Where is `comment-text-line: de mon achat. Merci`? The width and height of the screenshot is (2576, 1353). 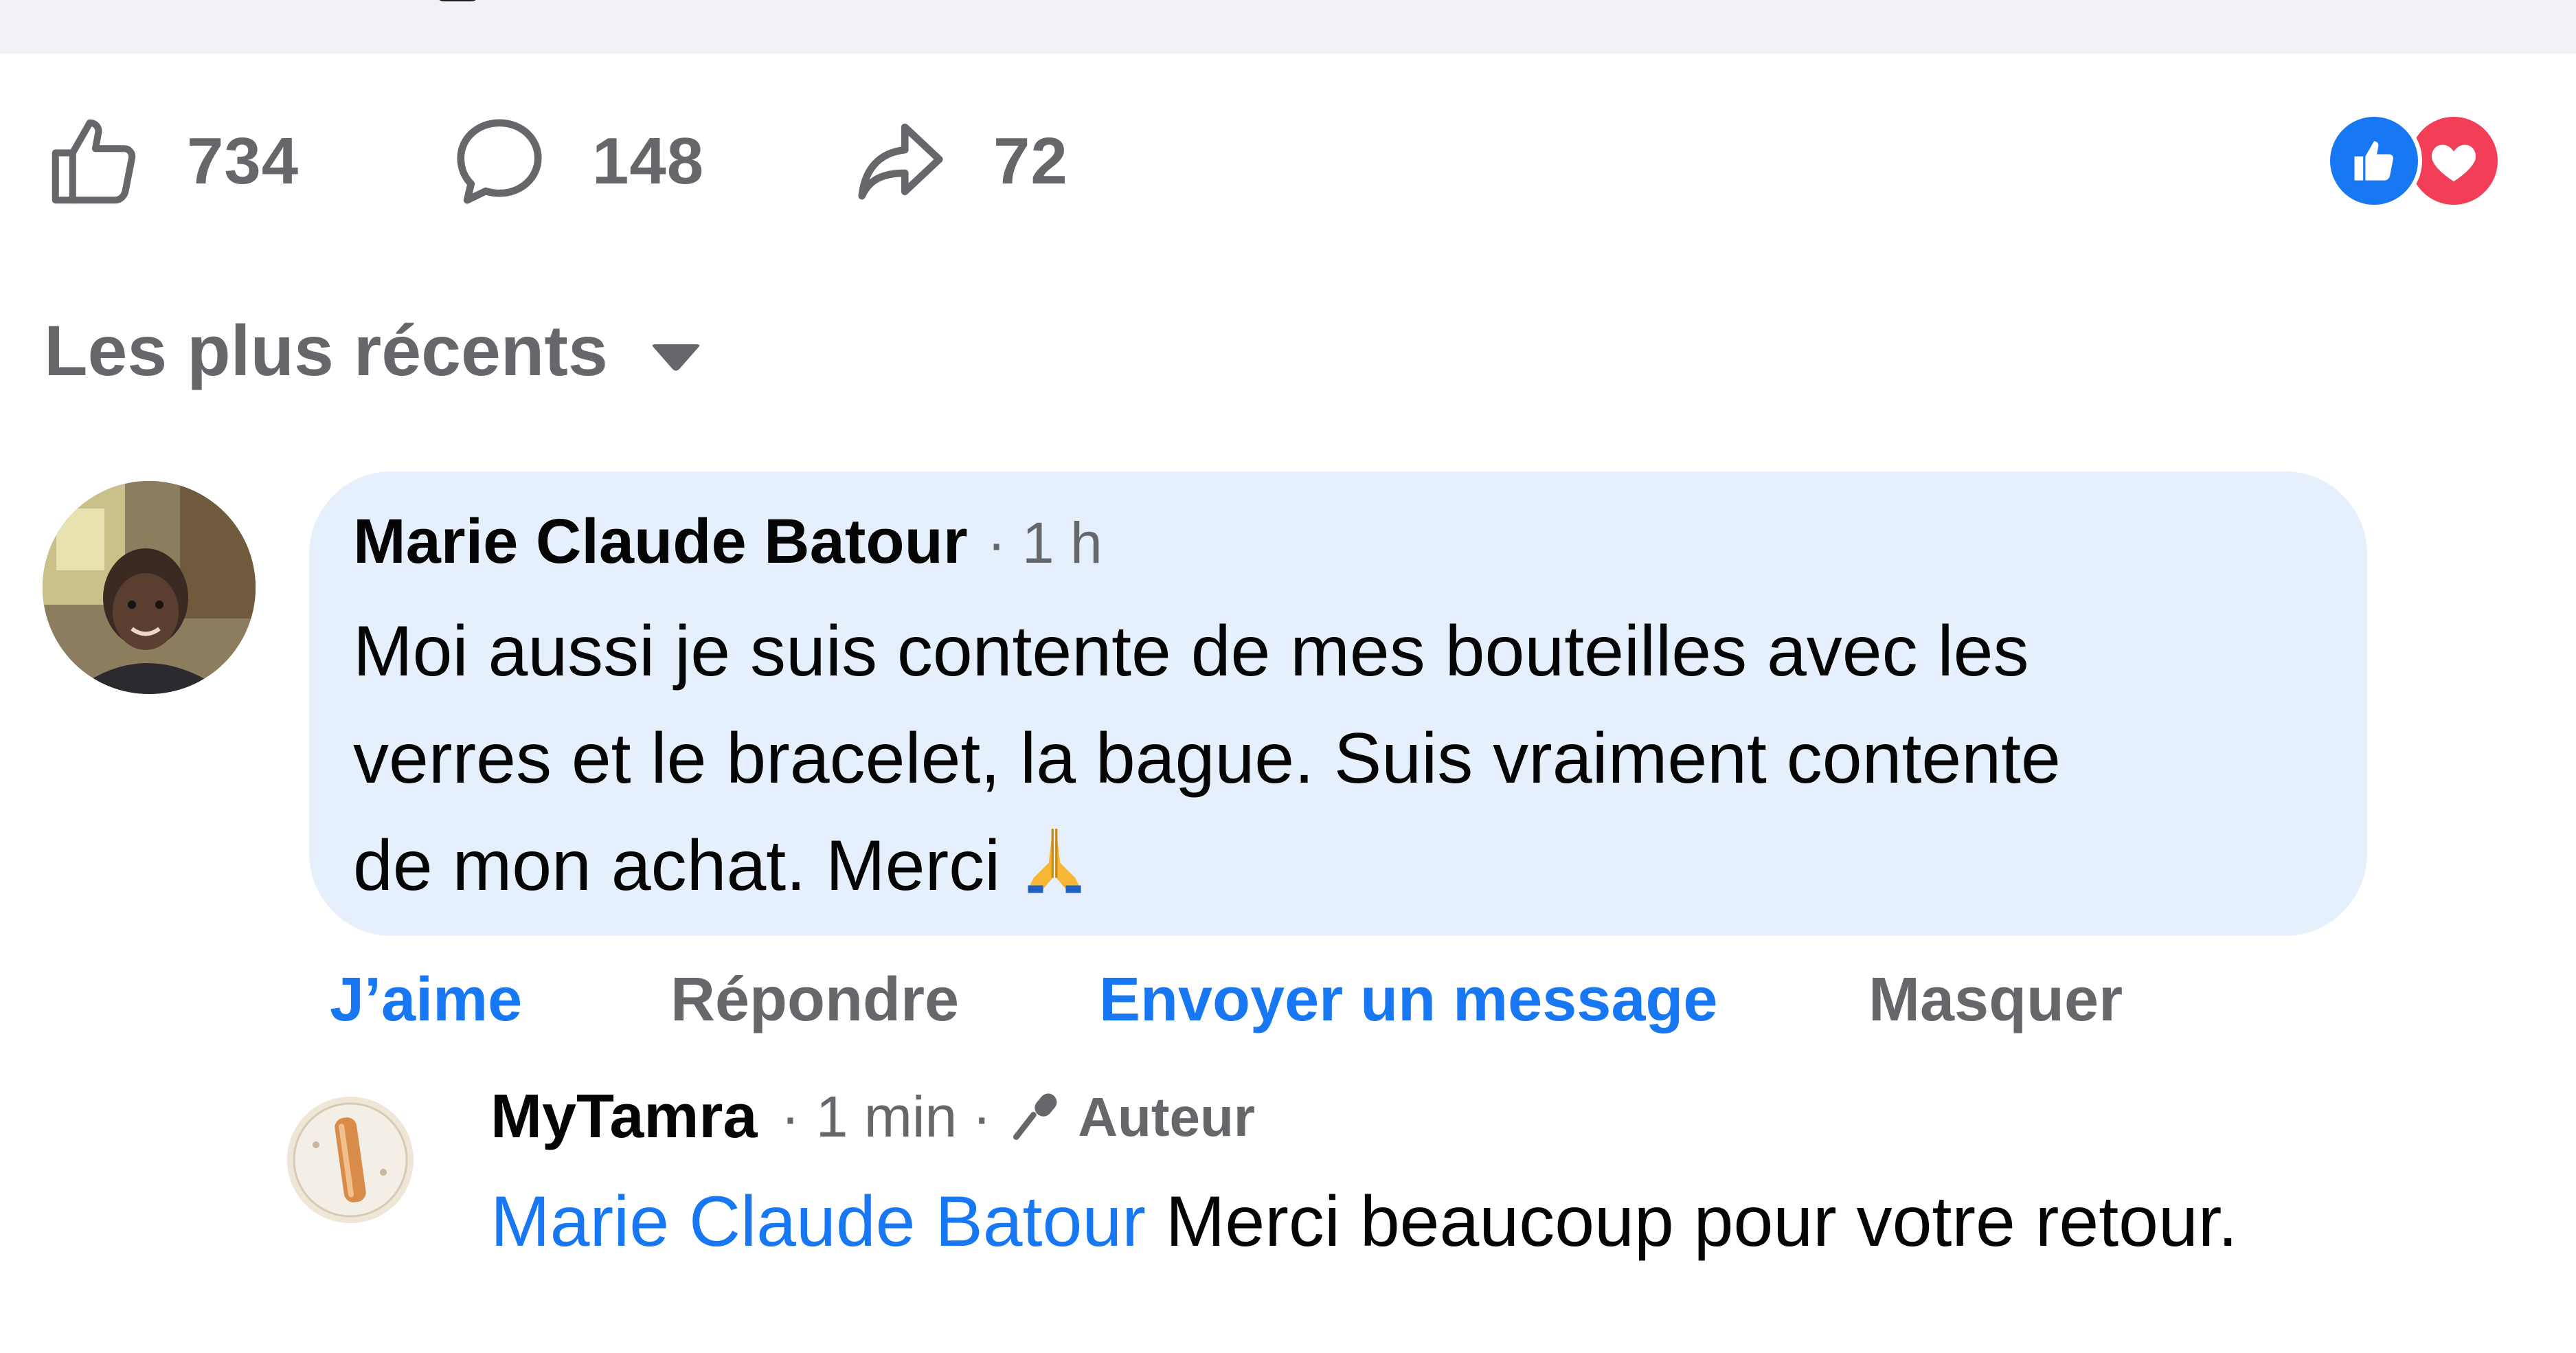 comment-text-line: de mon achat. Merci is located at coordinates (1349, 869).